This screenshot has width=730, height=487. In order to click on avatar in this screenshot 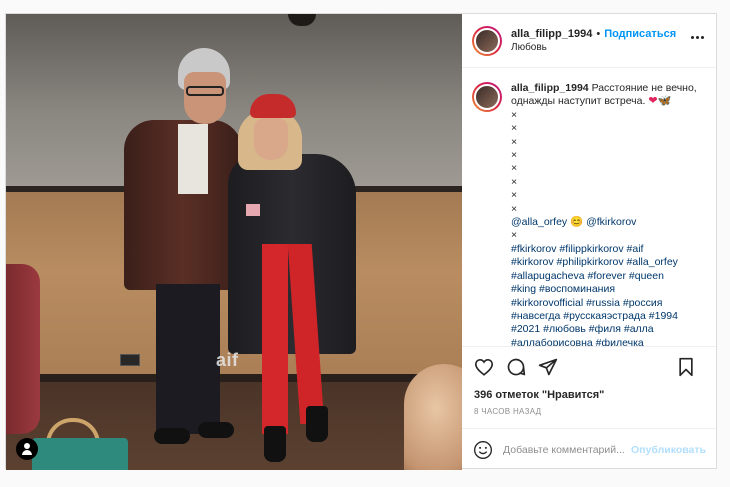, I will do `click(487, 40)`.